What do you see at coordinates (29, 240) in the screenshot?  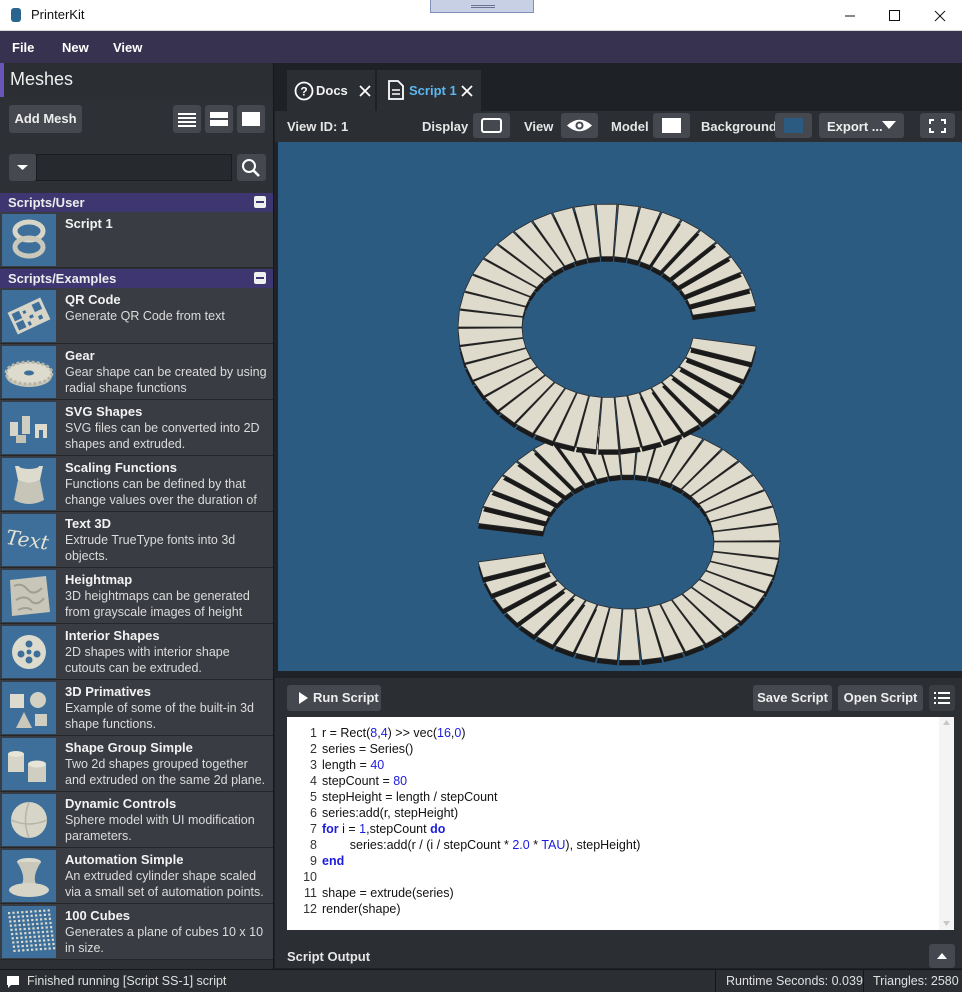 I see `spiral-stair-thumbnail` at bounding box center [29, 240].